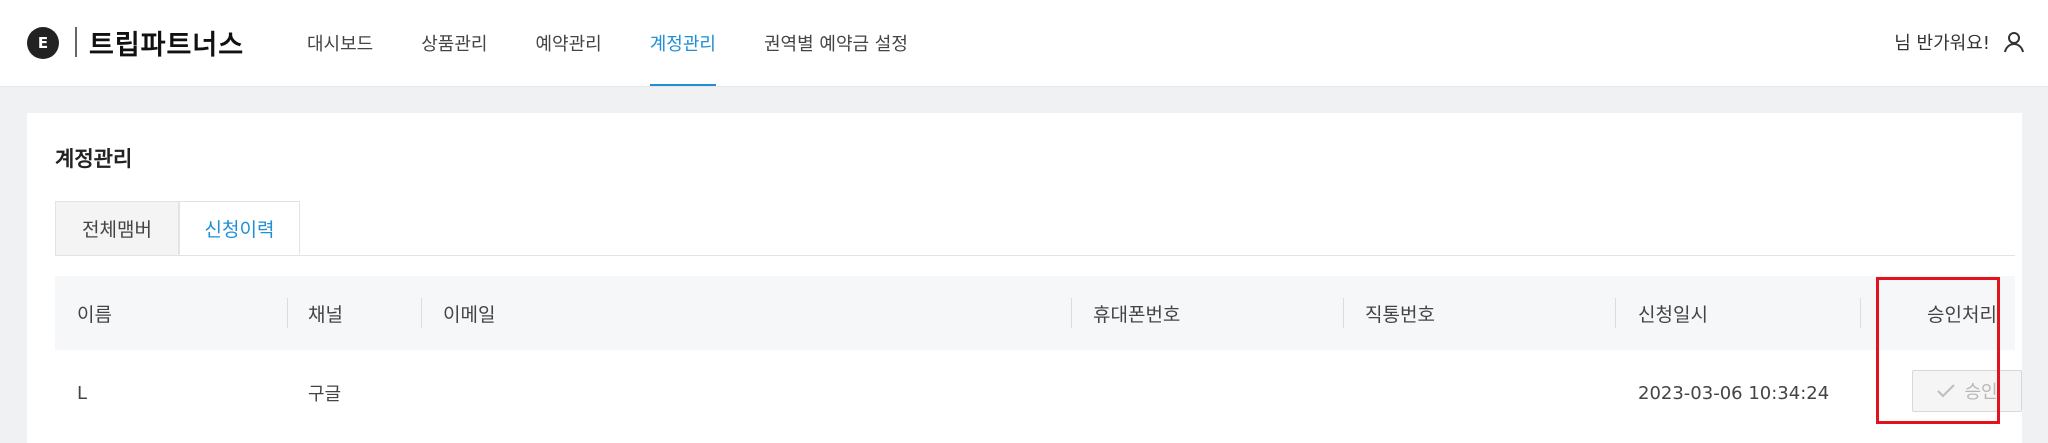 This screenshot has height=443, width=2048. I want to click on brand-name: 트립파트너스, so click(166, 42).